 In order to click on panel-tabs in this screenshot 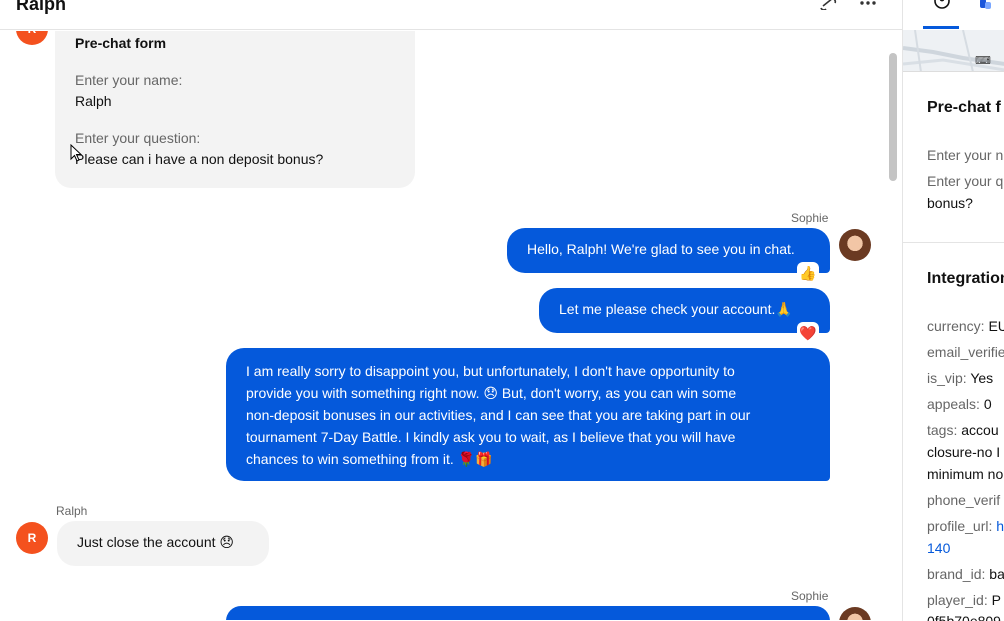, I will do `click(953, 15)`.